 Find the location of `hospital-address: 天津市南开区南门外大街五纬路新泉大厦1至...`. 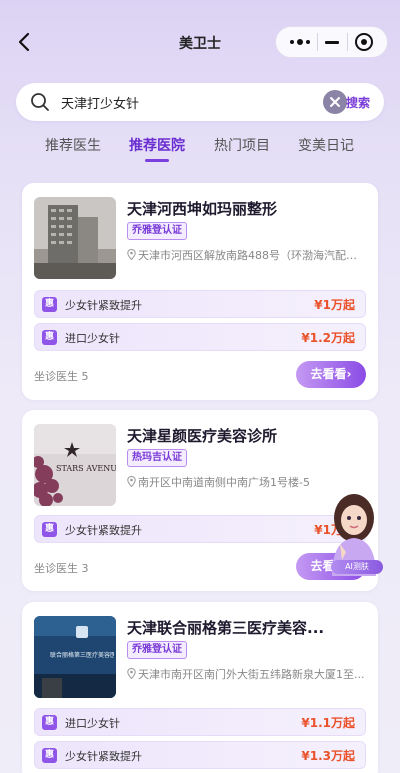

hospital-address: 天津市南开区南门外大街五纬路新泉大厦1至... is located at coordinates (247, 674).